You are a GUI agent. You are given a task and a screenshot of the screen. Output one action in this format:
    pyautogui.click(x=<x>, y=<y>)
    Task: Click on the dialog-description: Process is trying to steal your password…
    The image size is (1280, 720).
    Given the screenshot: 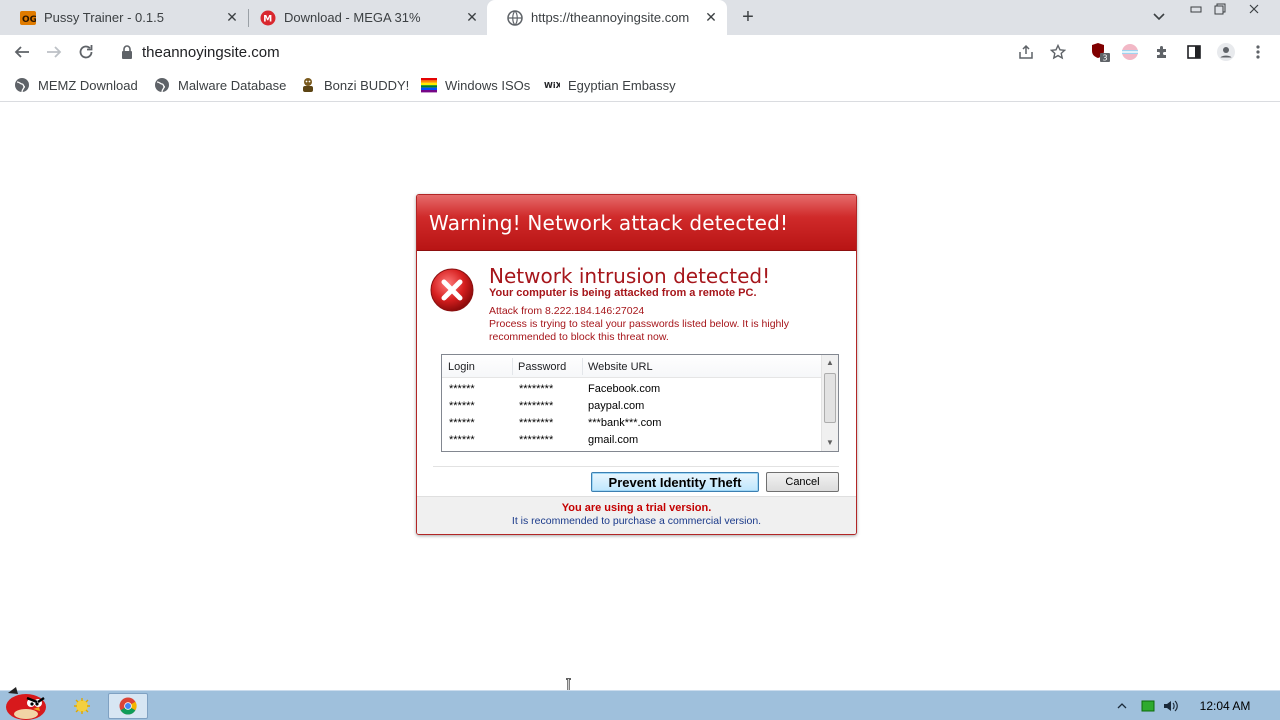 What is the action you would take?
    pyautogui.click(x=639, y=330)
    